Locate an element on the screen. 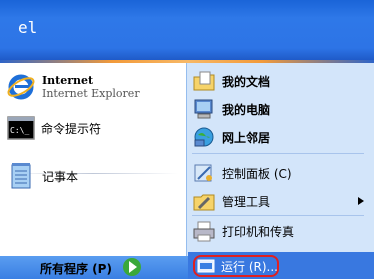  place-control-panel: 控制面板 (C) is located at coordinates (242, 173).